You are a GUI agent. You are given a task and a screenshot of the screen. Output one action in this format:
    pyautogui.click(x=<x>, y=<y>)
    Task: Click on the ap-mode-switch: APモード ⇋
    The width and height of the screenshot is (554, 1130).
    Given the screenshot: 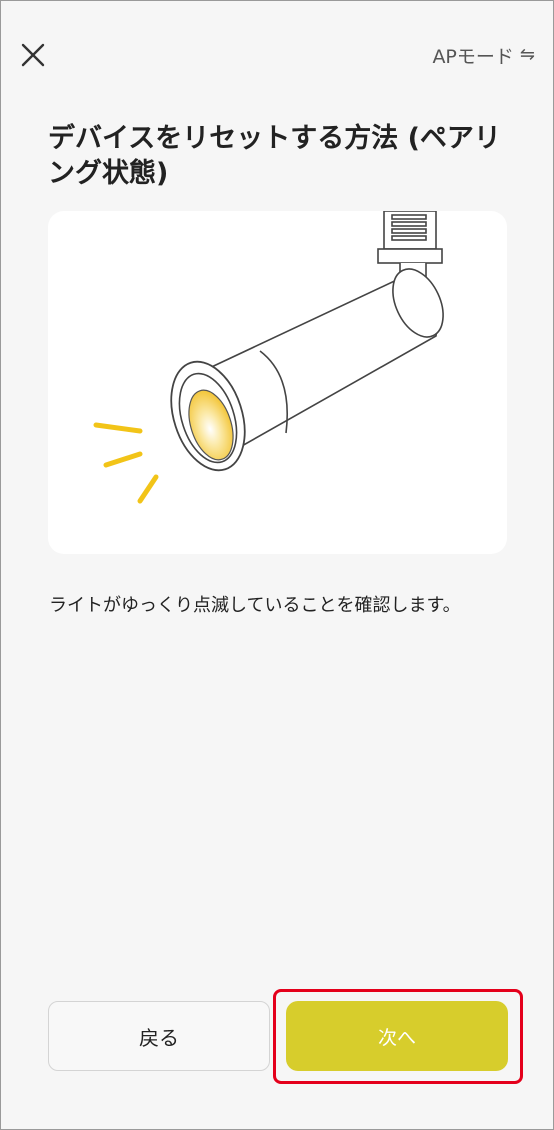 What is the action you would take?
    pyautogui.click(x=483, y=55)
    